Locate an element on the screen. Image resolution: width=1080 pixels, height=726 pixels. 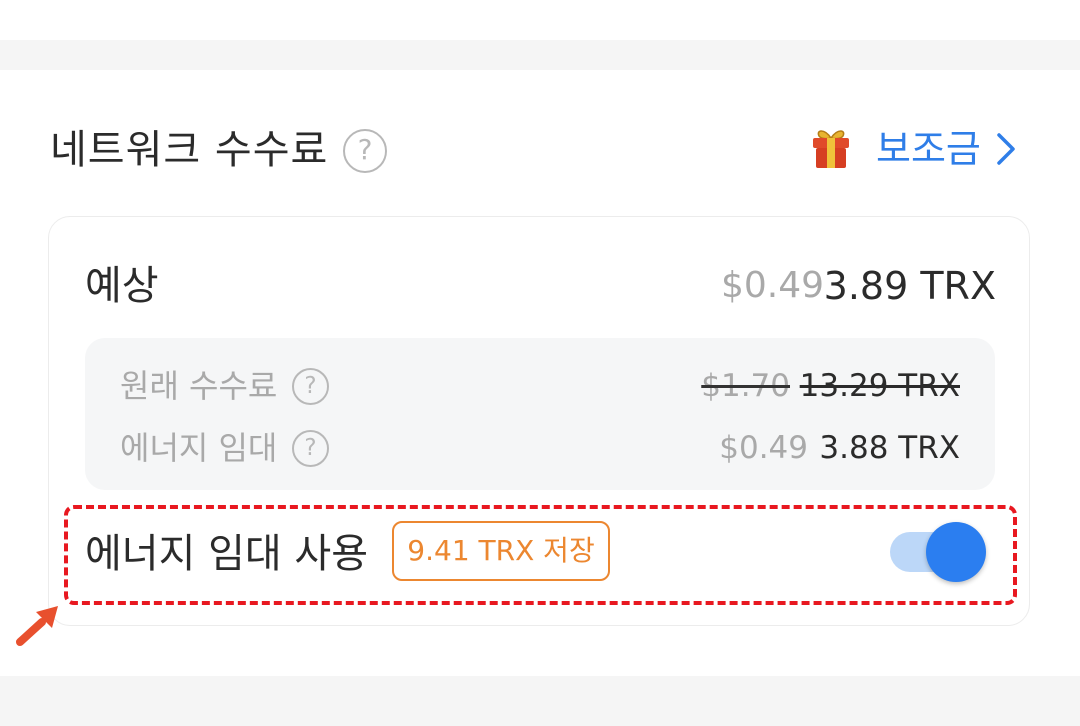
estimate-trx: 3.89 TRX is located at coordinates (909, 286).